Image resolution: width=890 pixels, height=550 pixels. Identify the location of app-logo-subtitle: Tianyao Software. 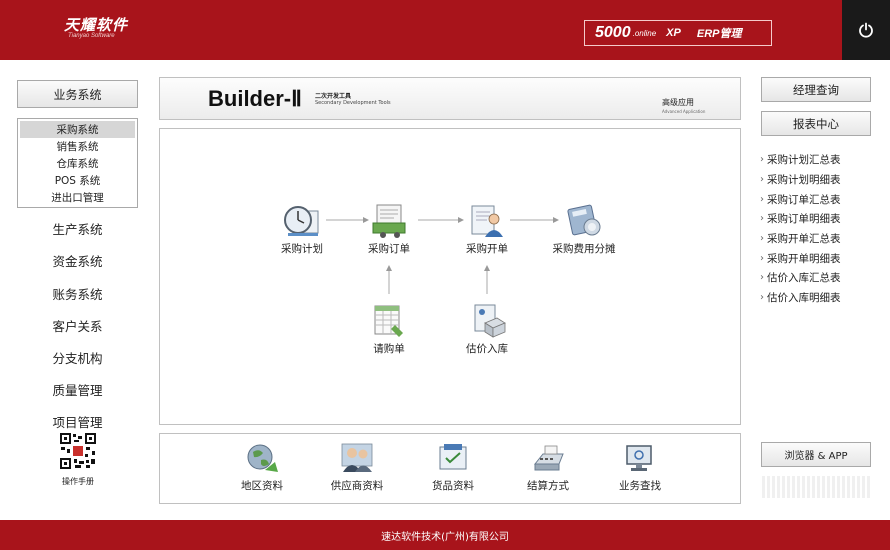
(91, 36).